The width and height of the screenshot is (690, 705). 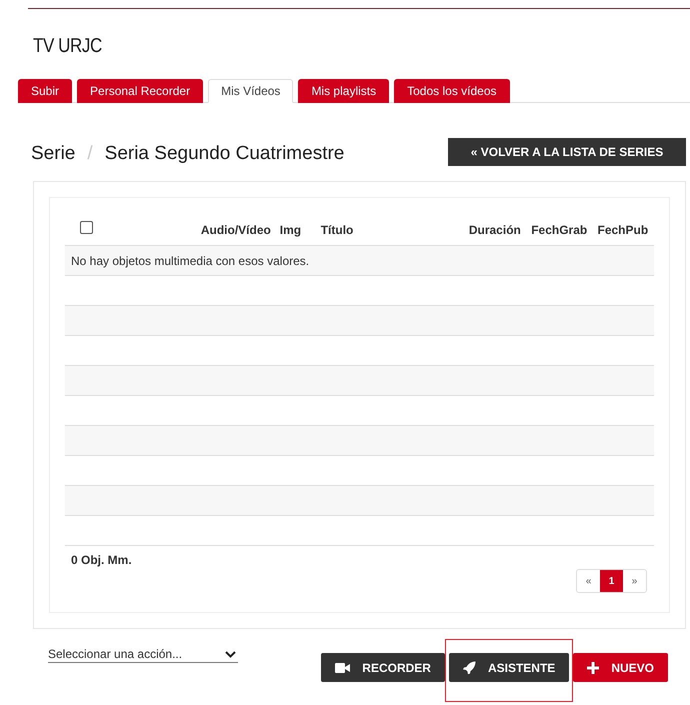 What do you see at coordinates (342, 667) in the screenshot?
I see `video-camera-icon` at bounding box center [342, 667].